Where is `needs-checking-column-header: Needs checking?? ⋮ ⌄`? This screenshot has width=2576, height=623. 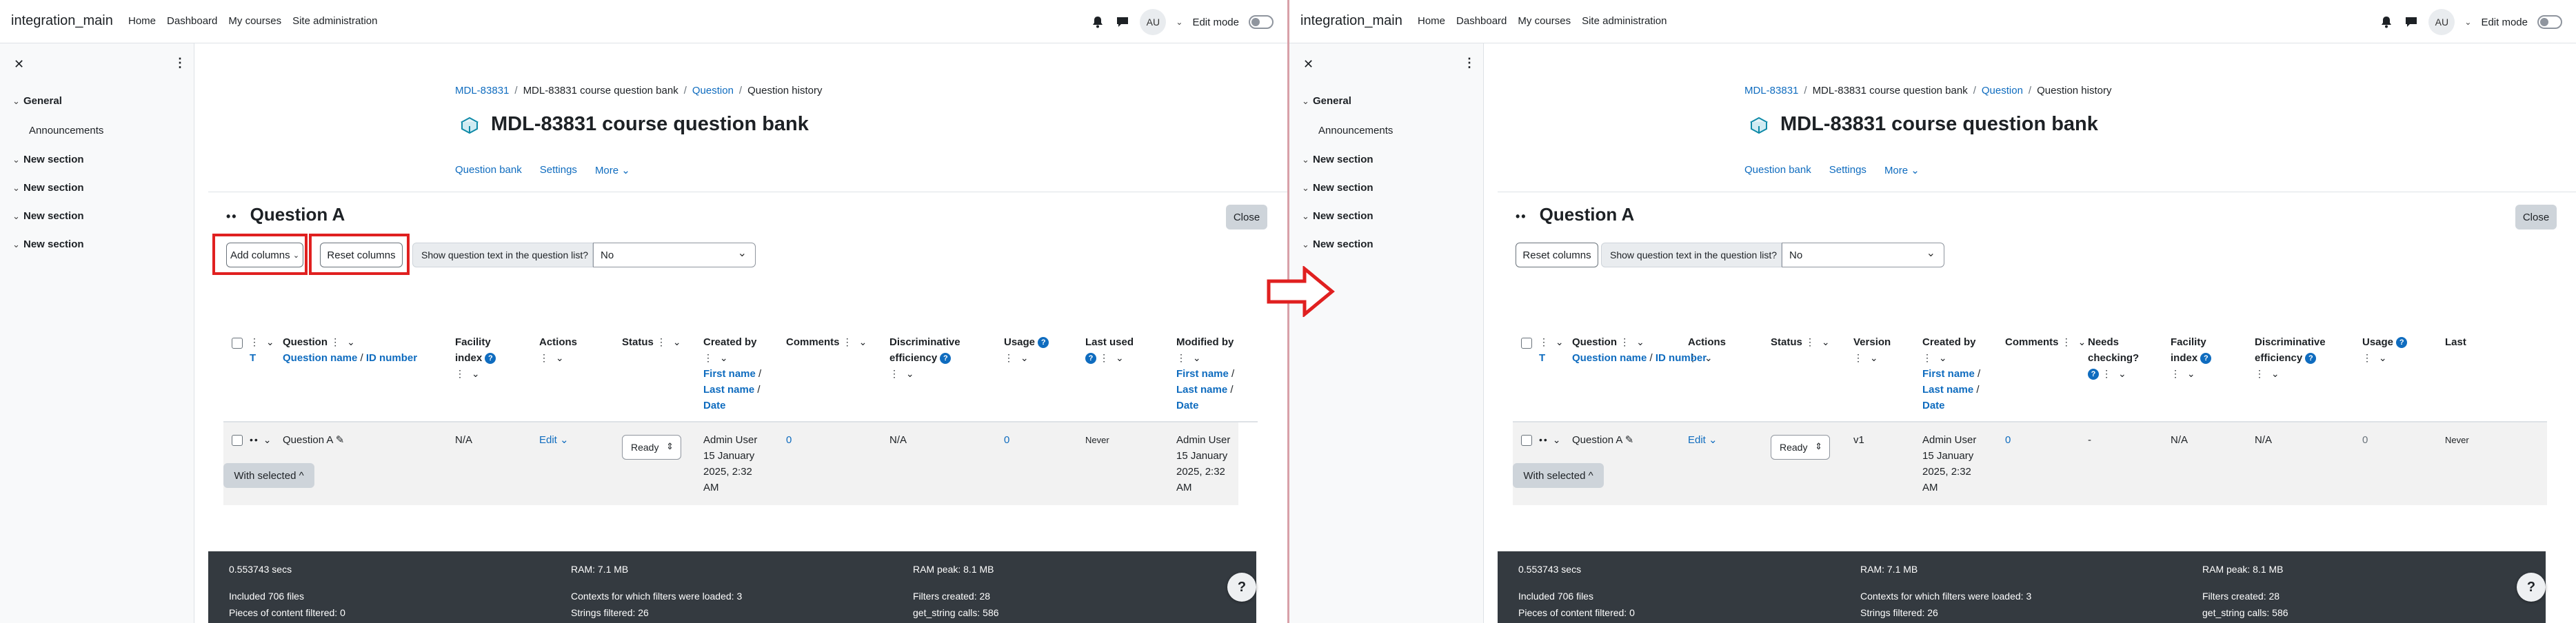 needs-checking-column-header: Needs checking?? ⋮ ⌄ is located at coordinates (2113, 358).